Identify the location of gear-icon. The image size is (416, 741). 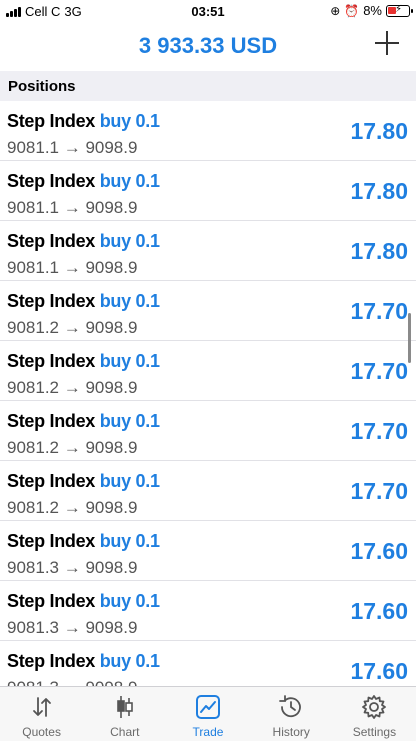
(374, 707).